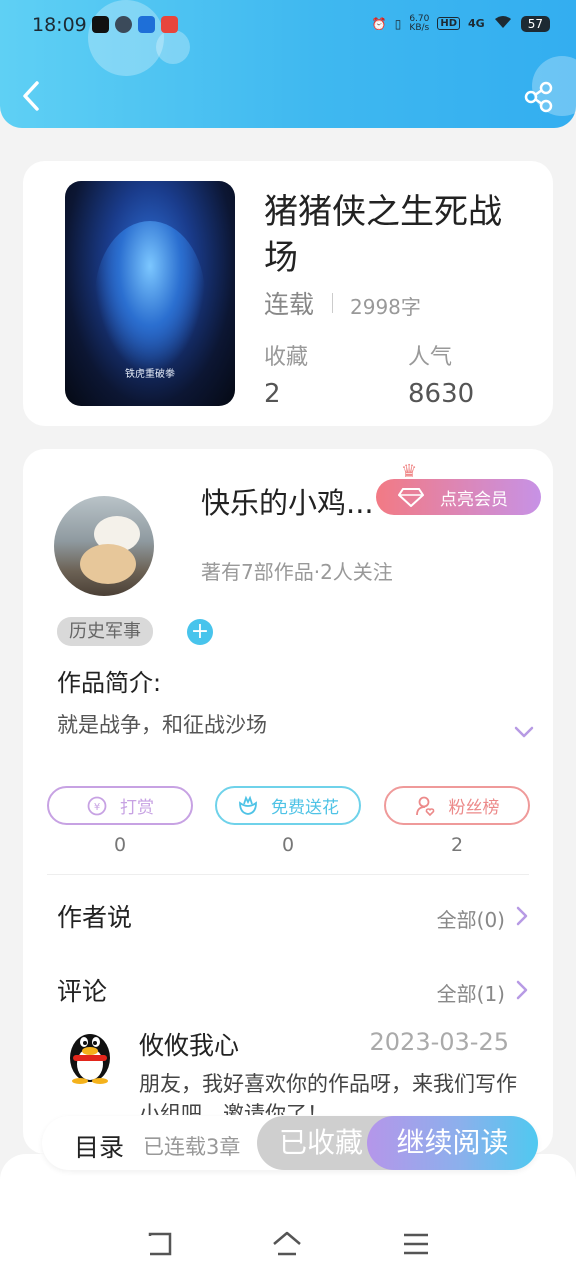  What do you see at coordinates (162, 725) in the screenshot?
I see `intro-text: 就是战争，和征战沙场` at bounding box center [162, 725].